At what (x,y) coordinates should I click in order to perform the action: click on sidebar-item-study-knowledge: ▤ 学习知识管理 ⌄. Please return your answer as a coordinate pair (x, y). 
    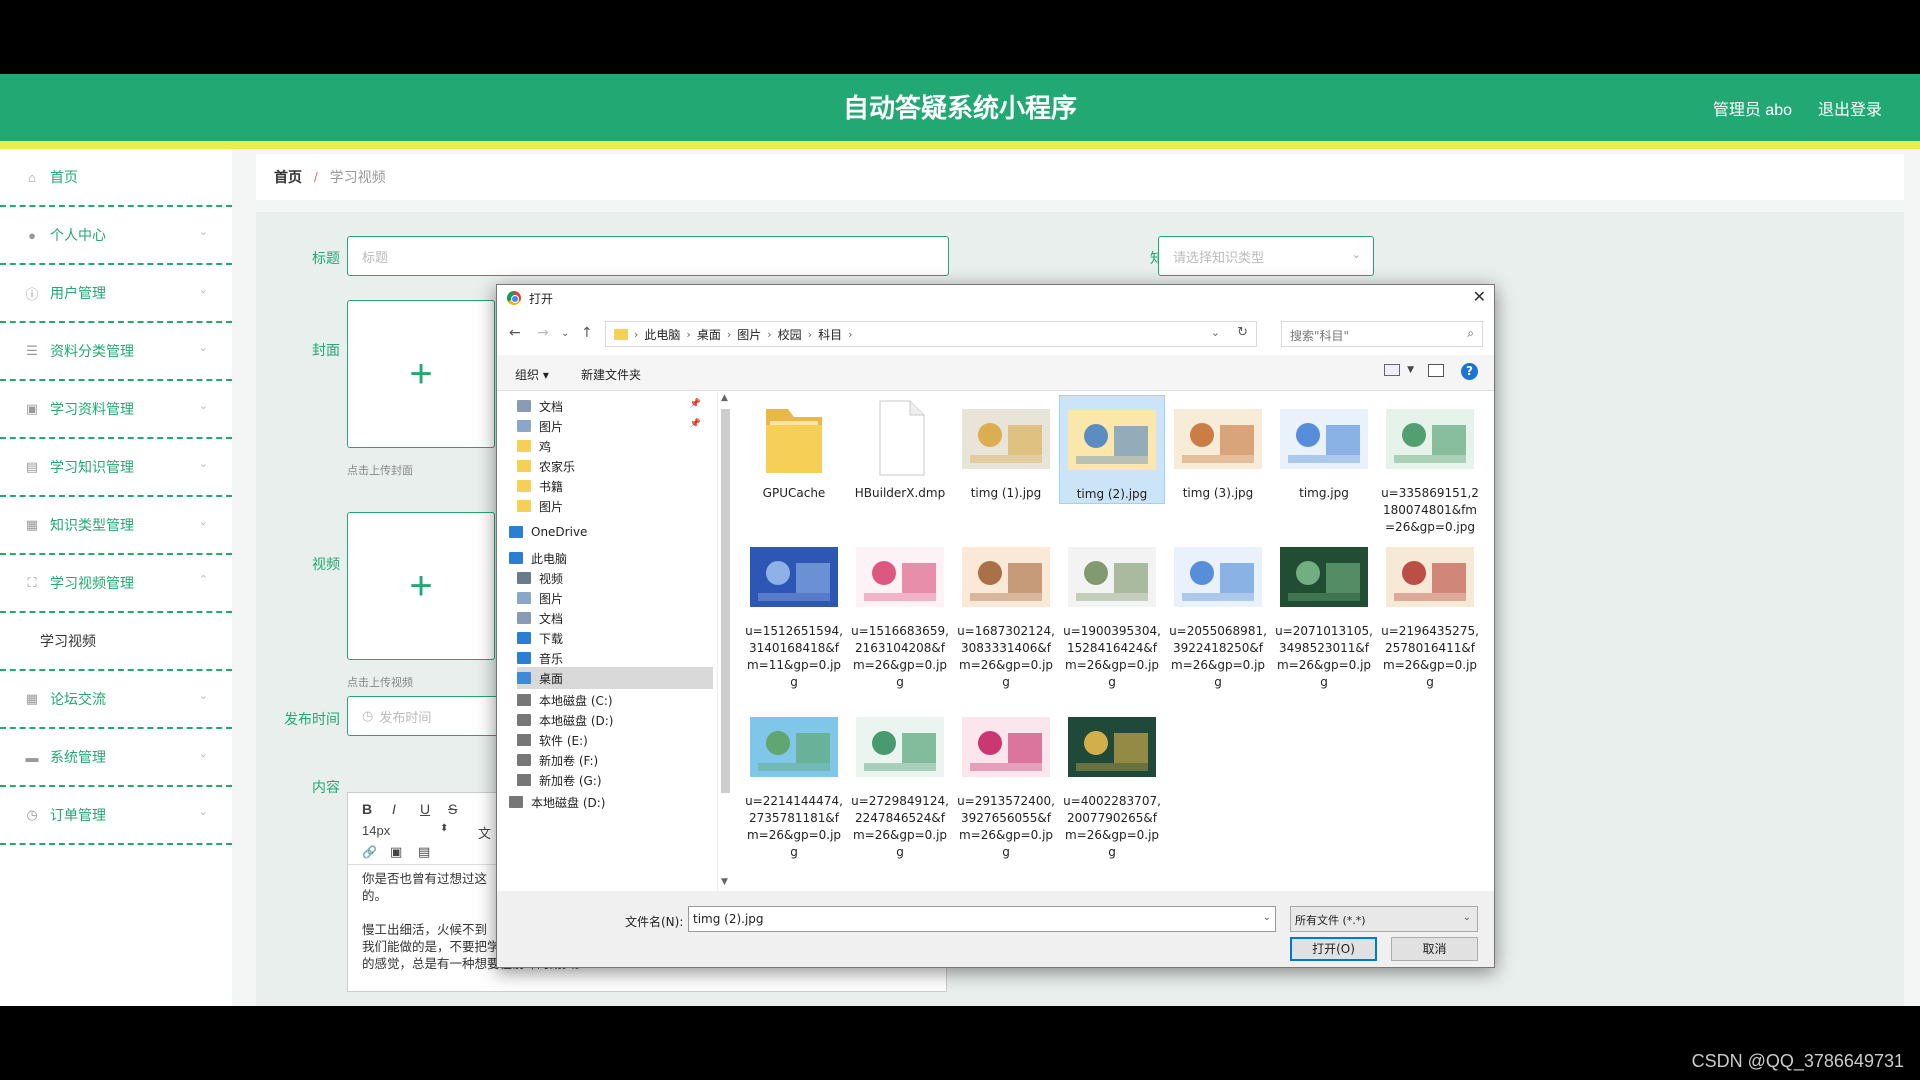
    Looking at the image, I should click on (116, 468).